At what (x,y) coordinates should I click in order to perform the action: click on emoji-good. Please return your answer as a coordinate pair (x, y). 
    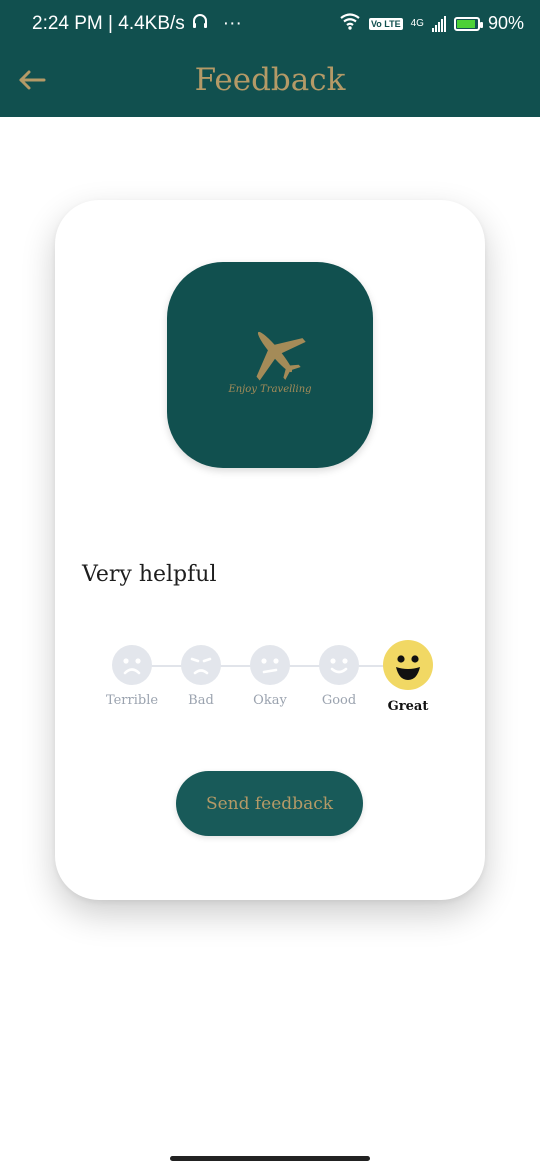
    Looking at the image, I should click on (339, 665).